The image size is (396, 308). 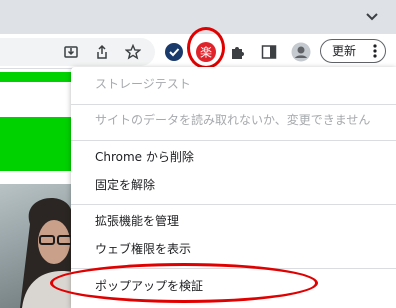 What do you see at coordinates (238, 52) in the screenshot?
I see `puzzle-extensions-icon` at bounding box center [238, 52].